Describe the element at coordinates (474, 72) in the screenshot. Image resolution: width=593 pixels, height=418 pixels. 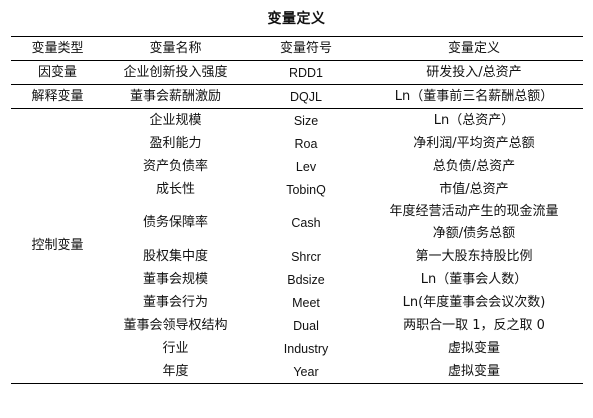
I see `variable-definition-cell: 研发投入/总资产` at that location.